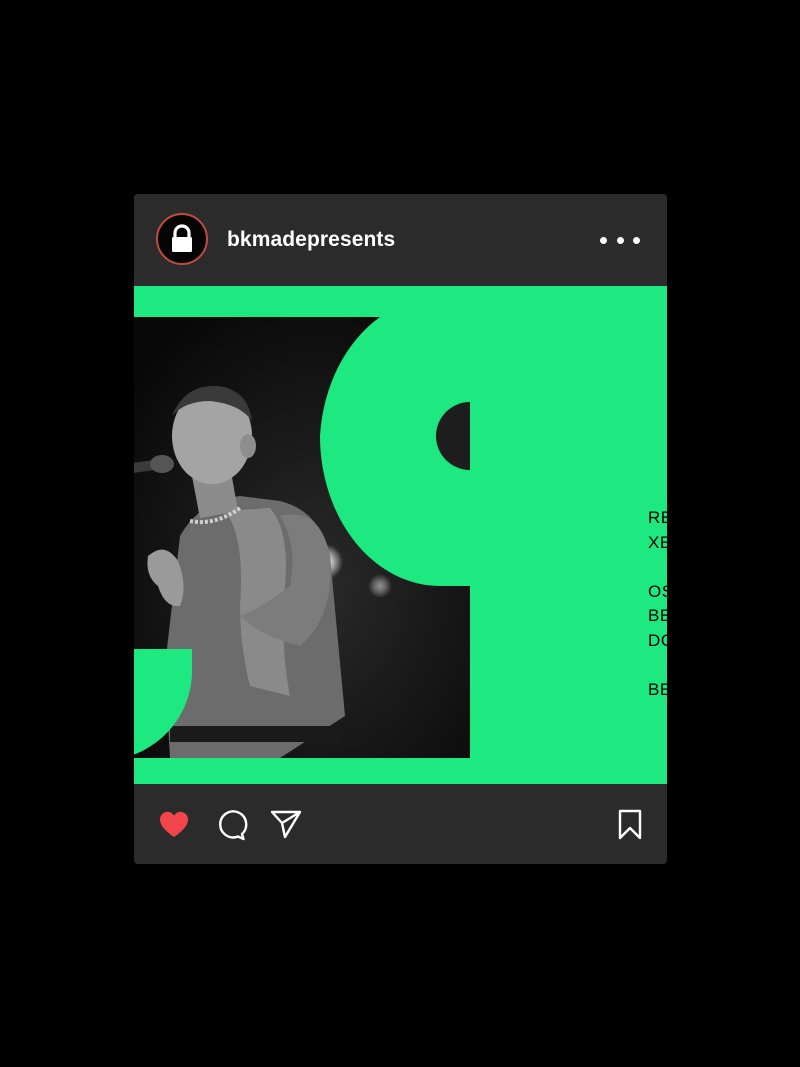  I want to click on send-icon, so click(286, 824).